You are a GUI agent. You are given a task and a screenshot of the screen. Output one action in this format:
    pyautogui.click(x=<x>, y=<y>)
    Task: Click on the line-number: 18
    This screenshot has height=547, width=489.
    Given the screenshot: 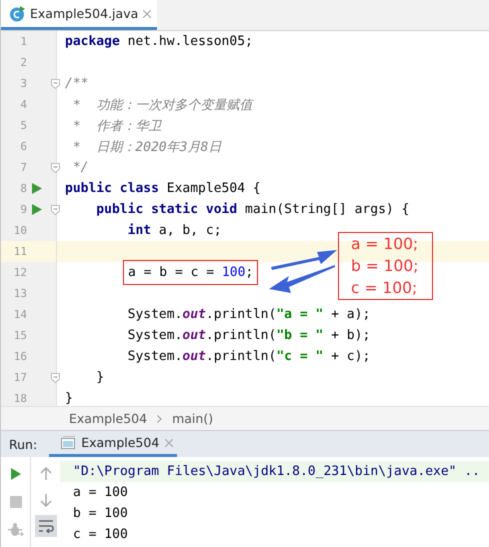 What is the action you would take?
    pyautogui.click(x=19, y=398)
    